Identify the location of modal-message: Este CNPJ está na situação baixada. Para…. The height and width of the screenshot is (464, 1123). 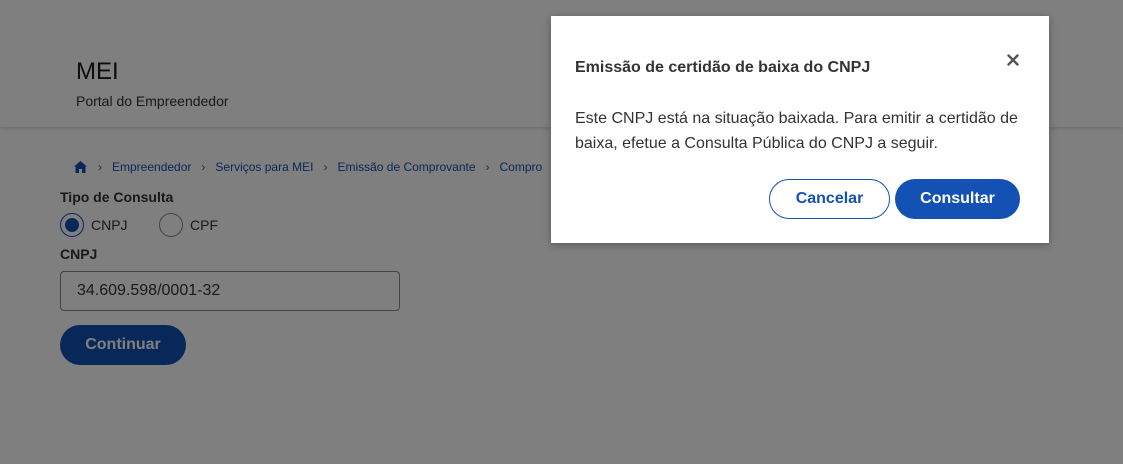
(796, 131).